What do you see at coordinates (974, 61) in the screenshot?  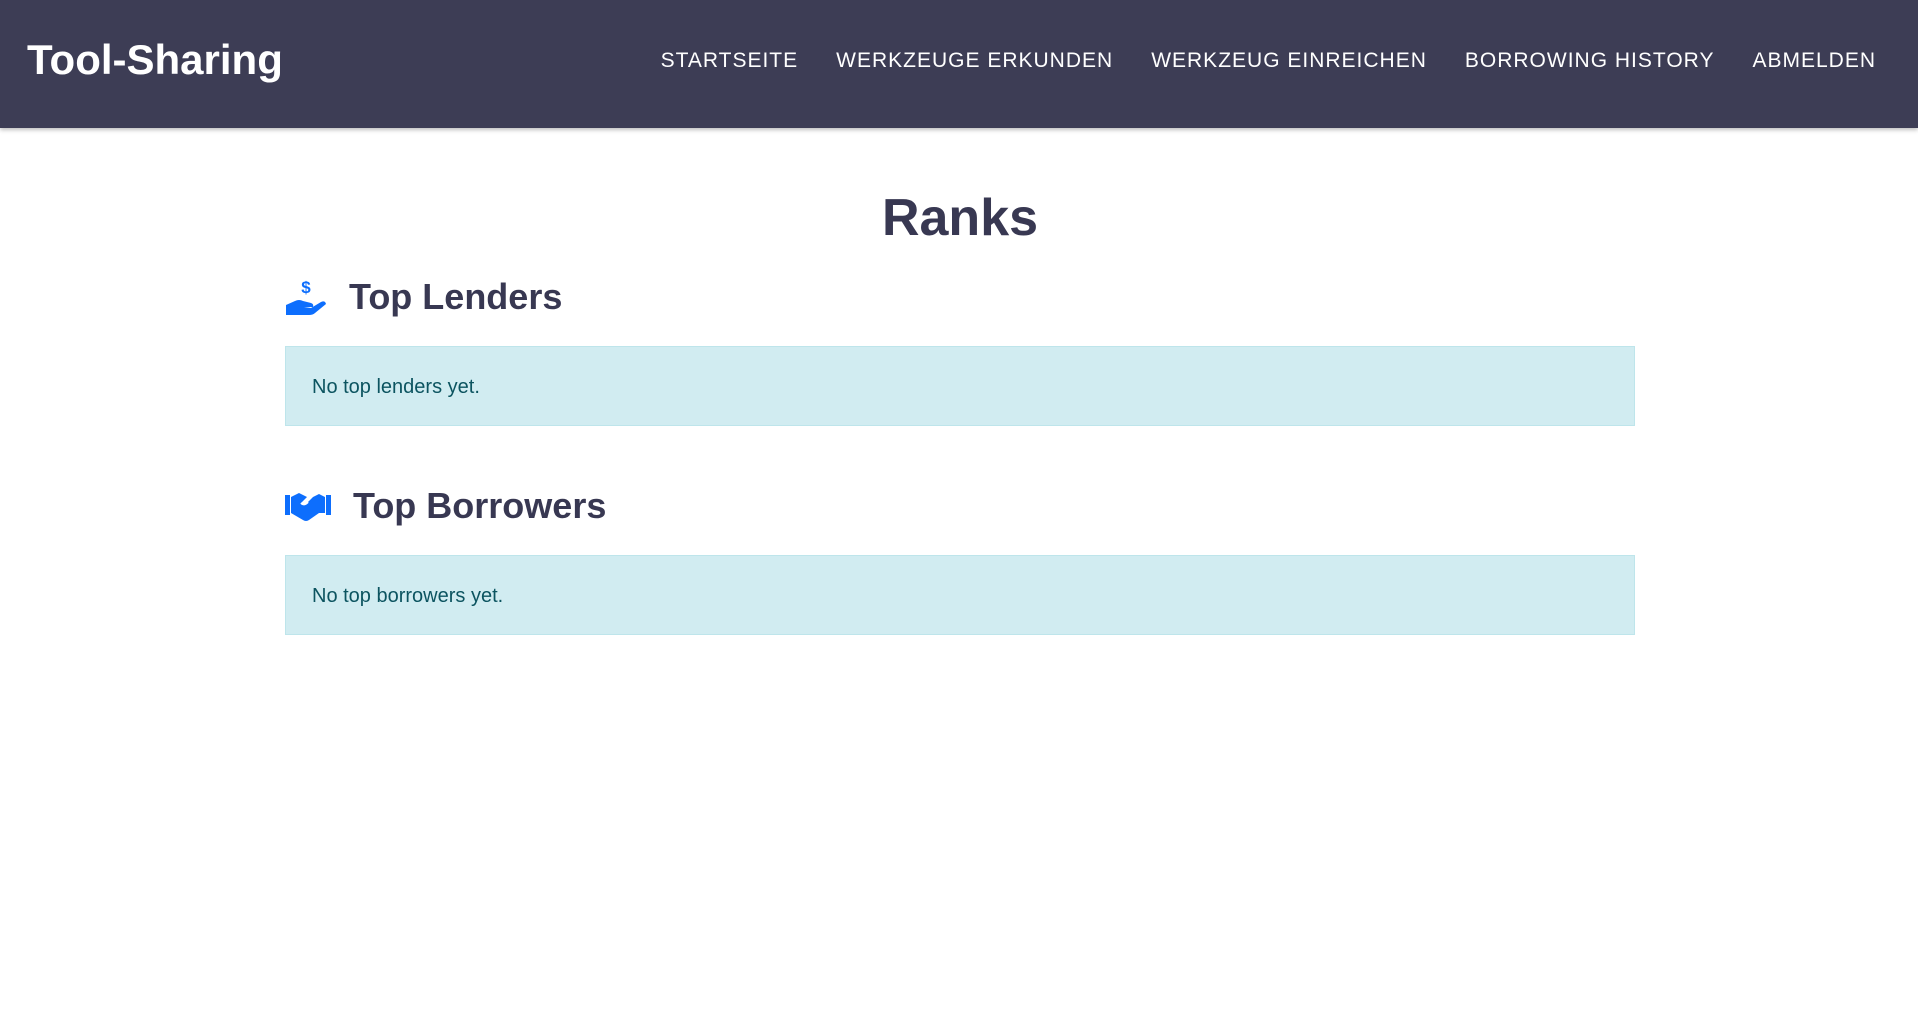 I see `nav-werkzeuge-erkunden: Werkzeuge erkunden` at bounding box center [974, 61].